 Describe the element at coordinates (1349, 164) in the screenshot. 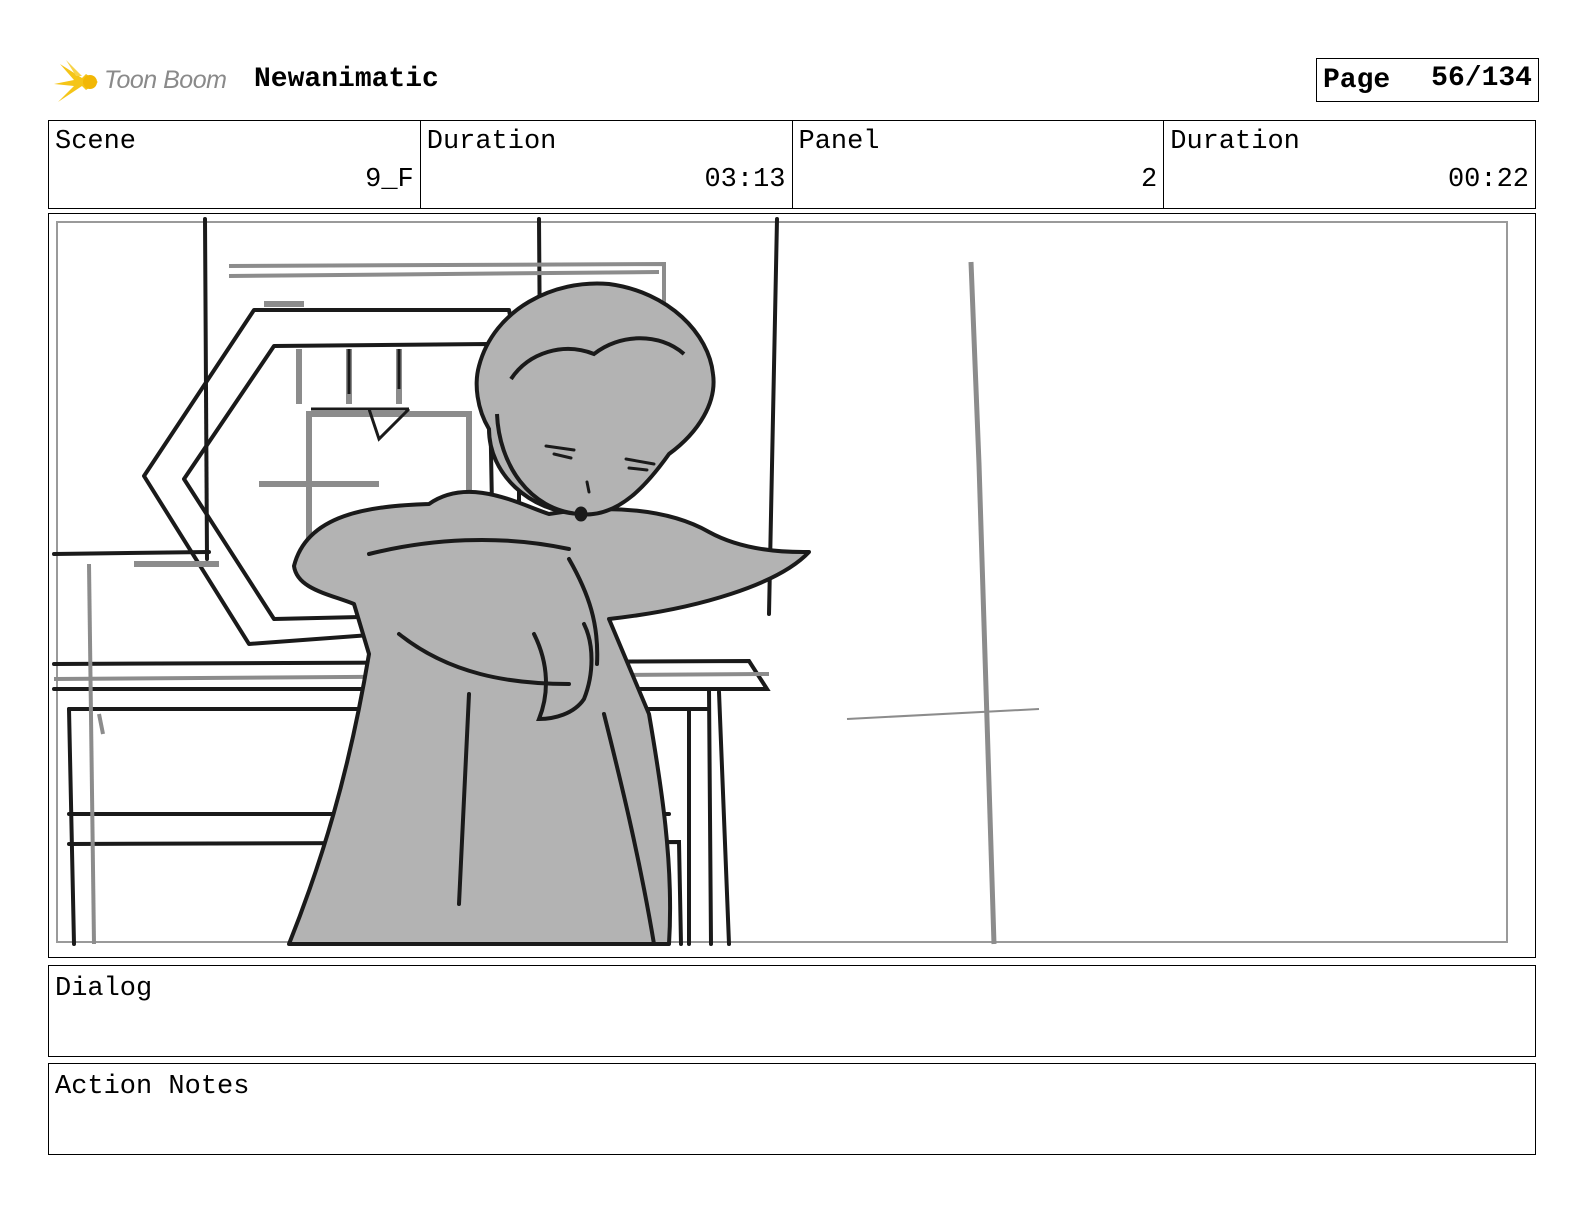

I see `panel-duration-cell: Duration 00:22` at that location.